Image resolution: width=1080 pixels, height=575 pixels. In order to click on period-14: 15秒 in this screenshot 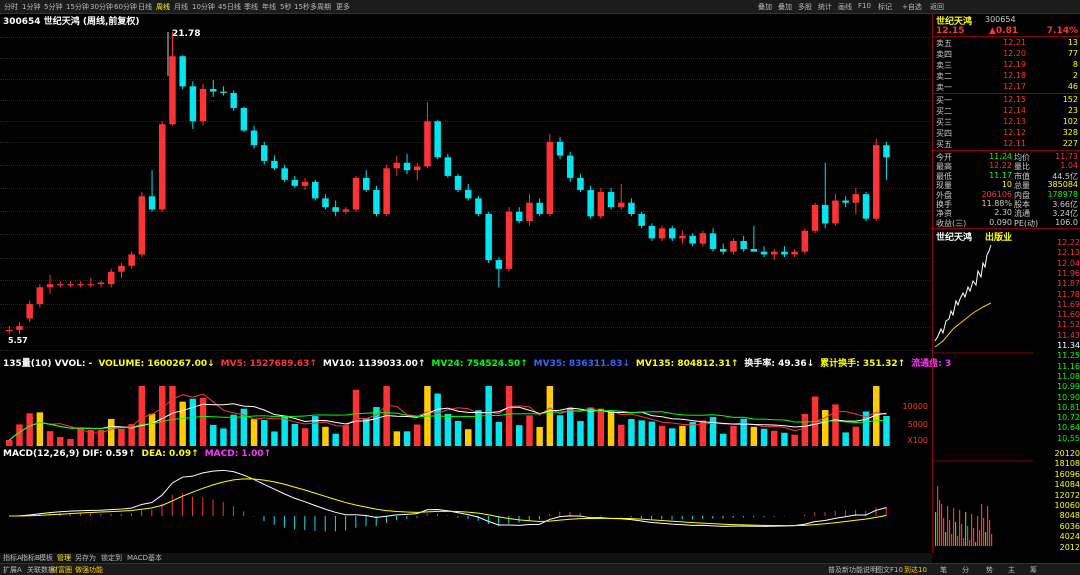, I will do `click(302, 7)`.